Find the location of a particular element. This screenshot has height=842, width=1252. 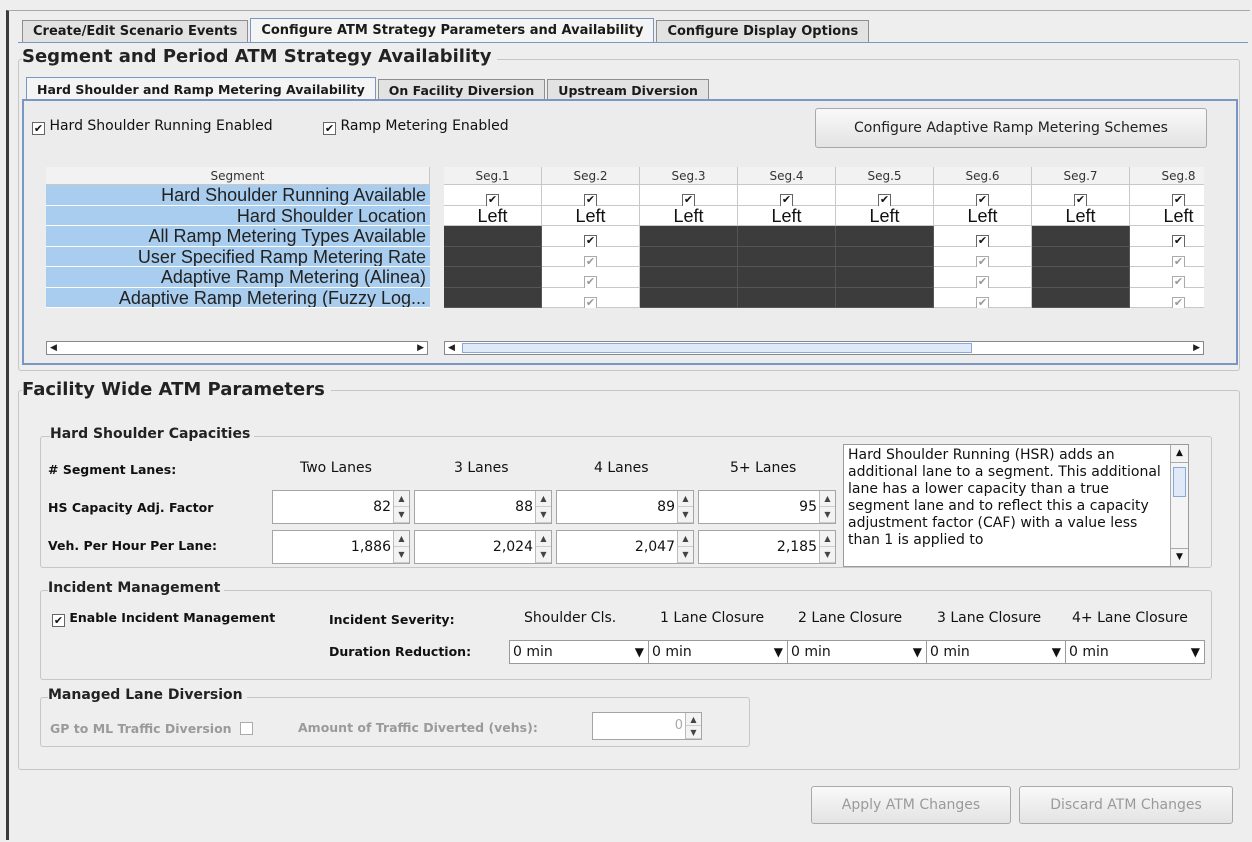

tab-configure-display-options: Configure Display Options is located at coordinates (763, 31).